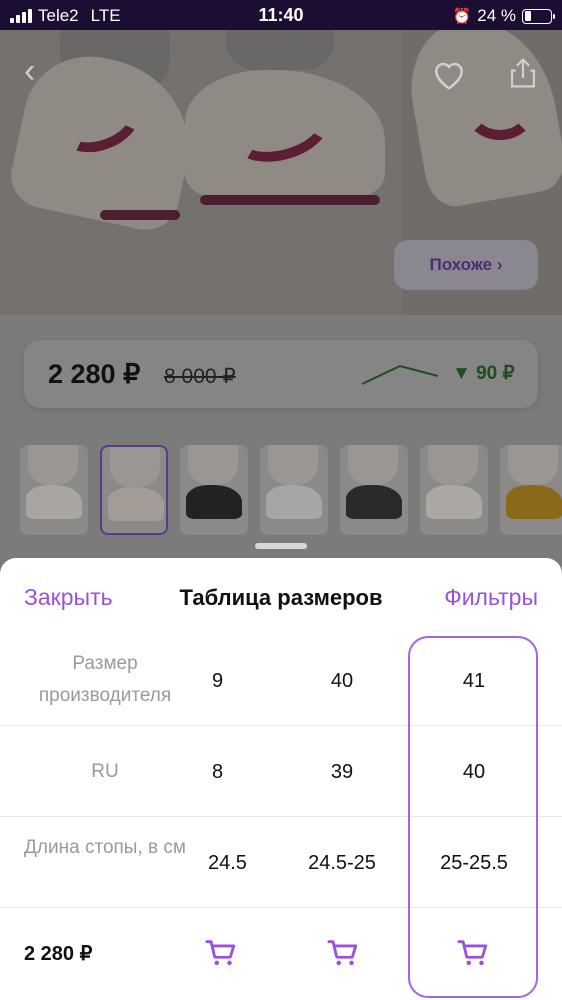  I want to click on old-price: 8 000 ₽, so click(200, 376).